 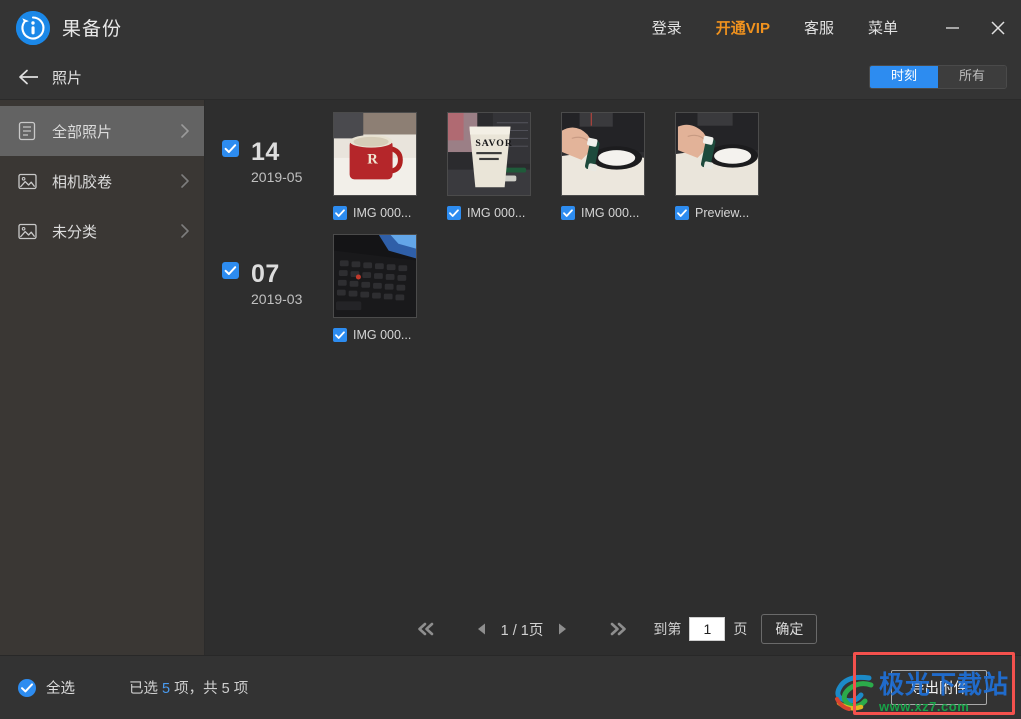 What do you see at coordinates (972, 77) in the screenshot?
I see `tab-all: 所有` at bounding box center [972, 77].